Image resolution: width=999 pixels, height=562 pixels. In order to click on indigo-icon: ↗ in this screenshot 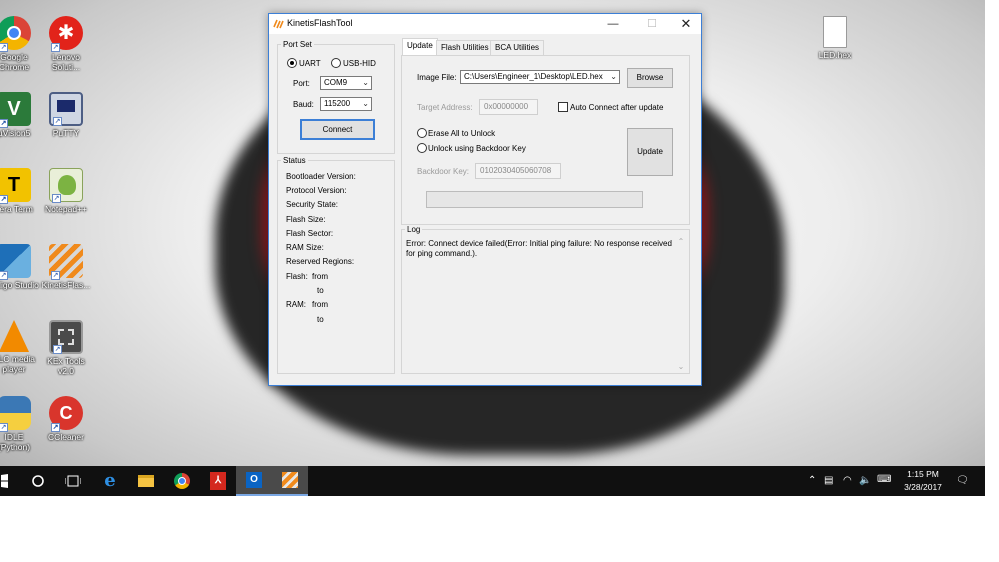, I will do `click(15, 262)`.